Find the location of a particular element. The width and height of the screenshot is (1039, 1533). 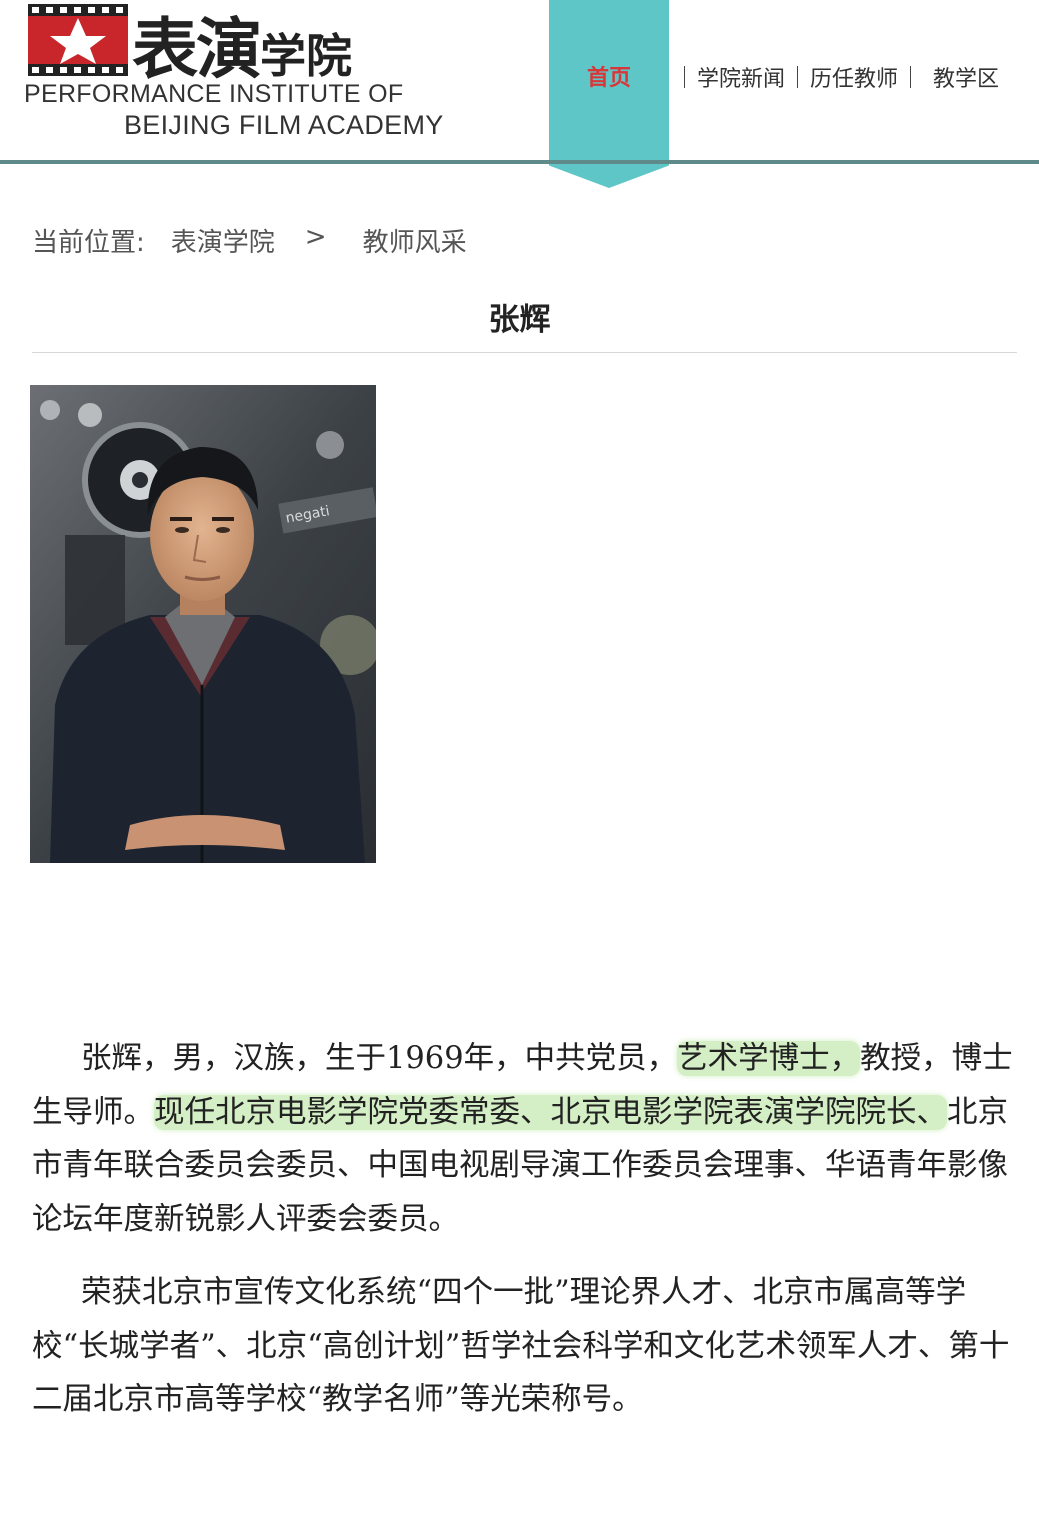

bio-text: 张辉，男，汉族，生于1969年，中共党员， is located at coordinates (379, 1058).